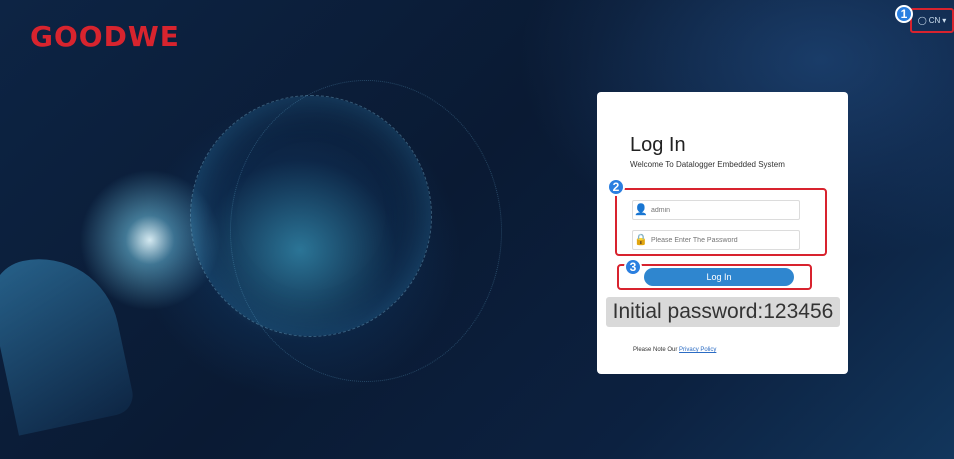 The height and width of the screenshot is (459, 954). I want to click on globe-icon: ◯, so click(922, 20).